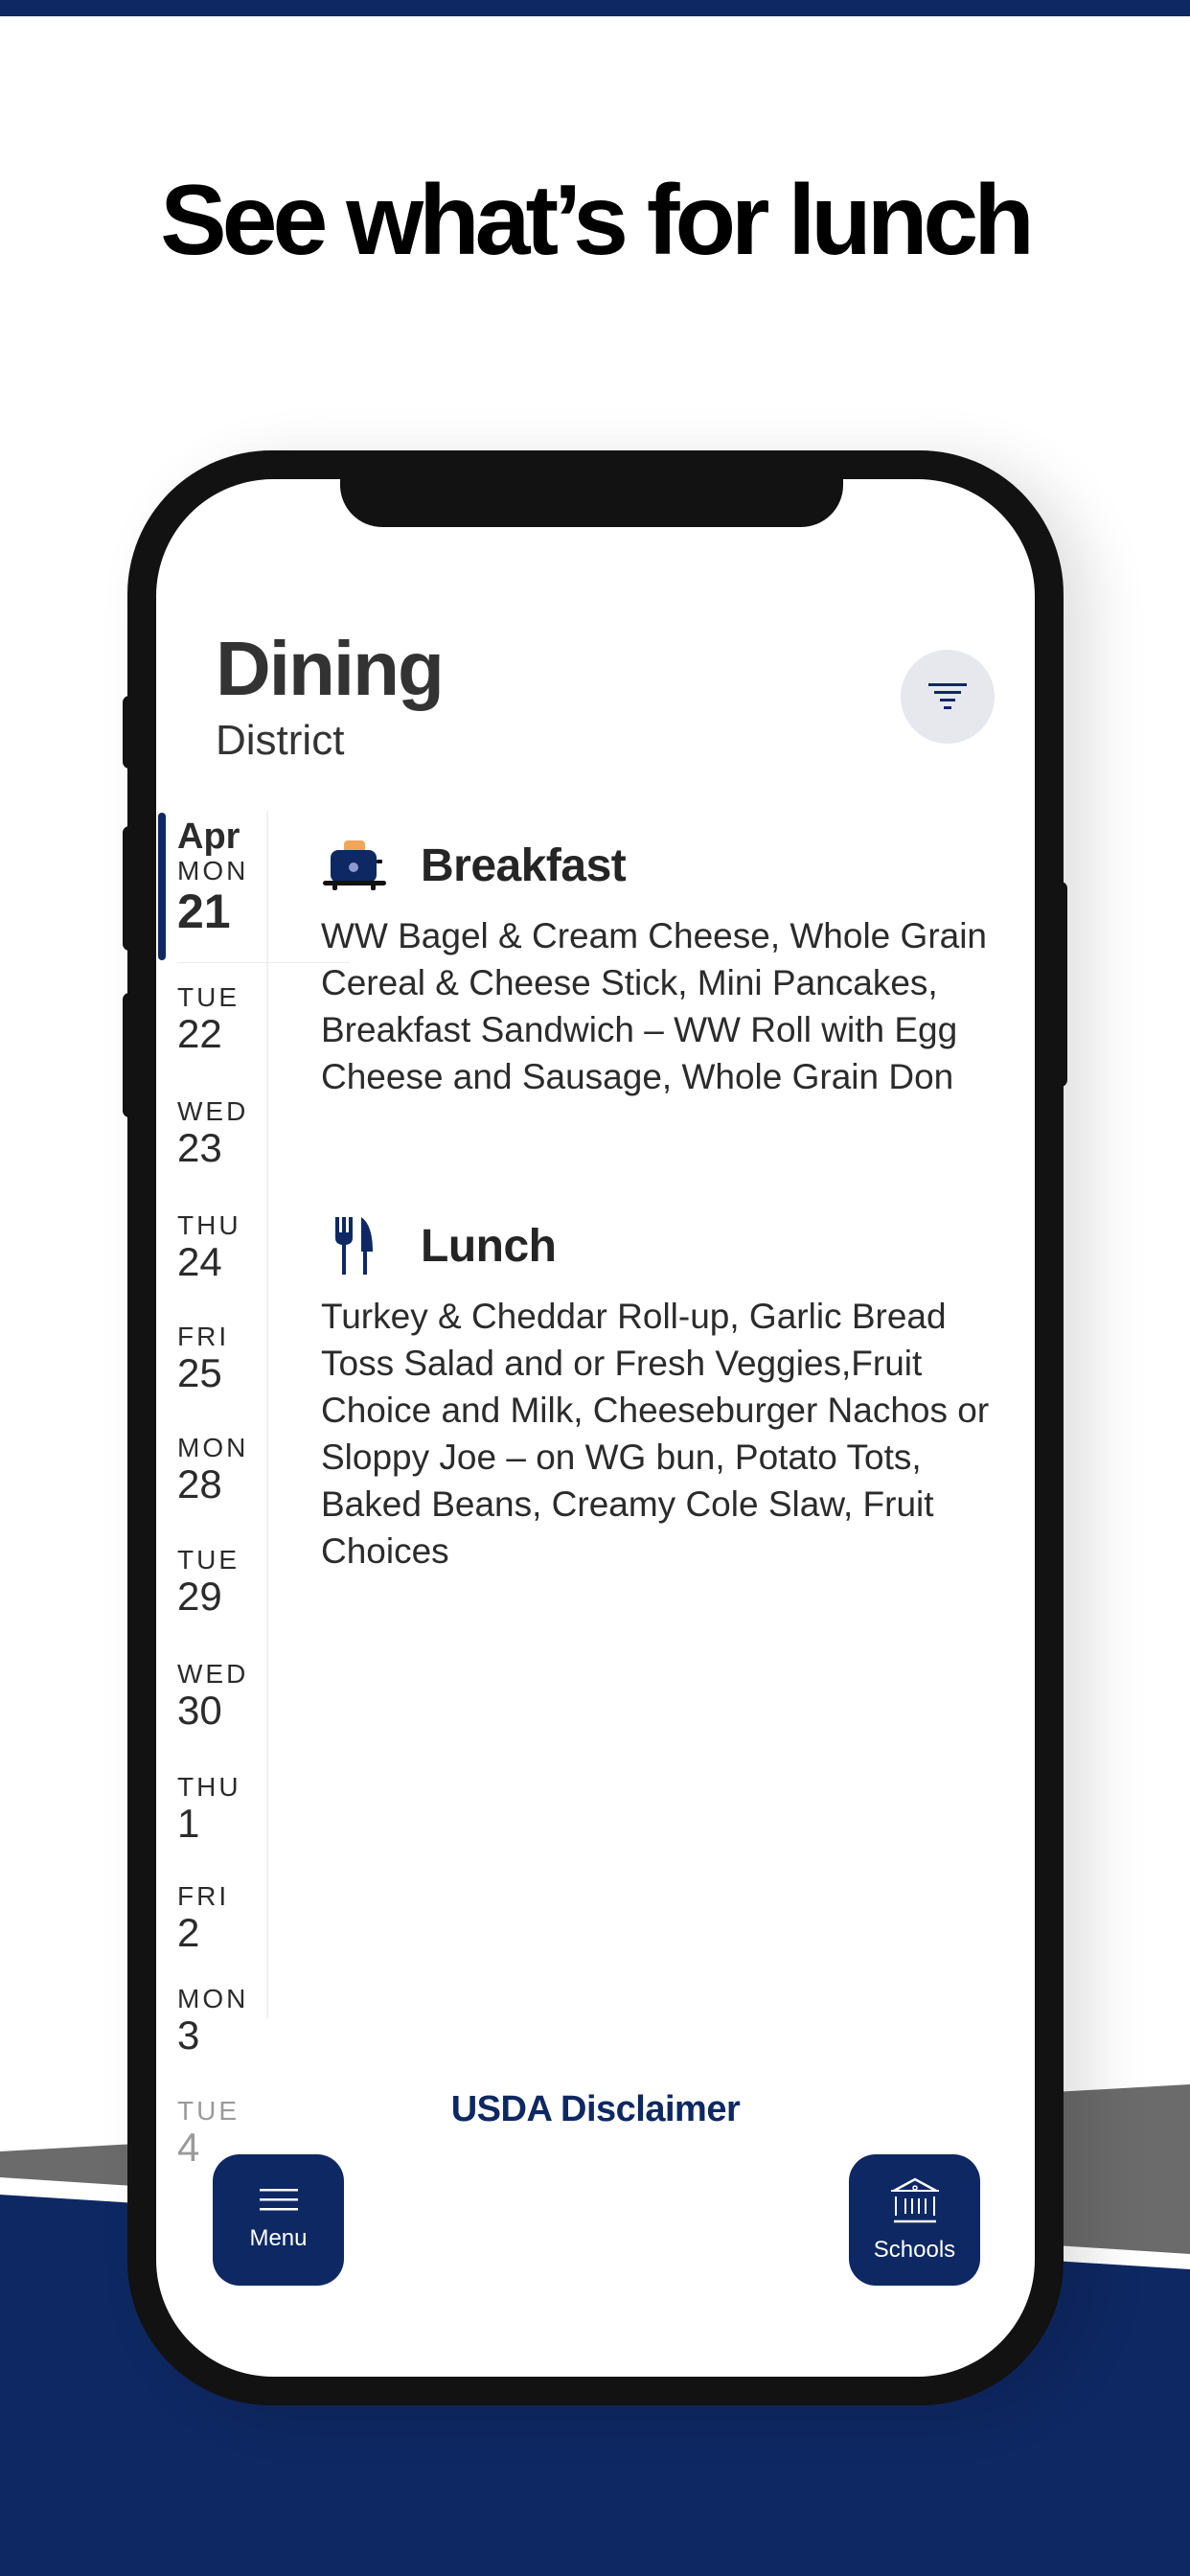 Image resolution: width=1190 pixels, height=2576 pixels. Describe the element at coordinates (524, 865) in the screenshot. I see `meal-title: Breakfast` at that location.